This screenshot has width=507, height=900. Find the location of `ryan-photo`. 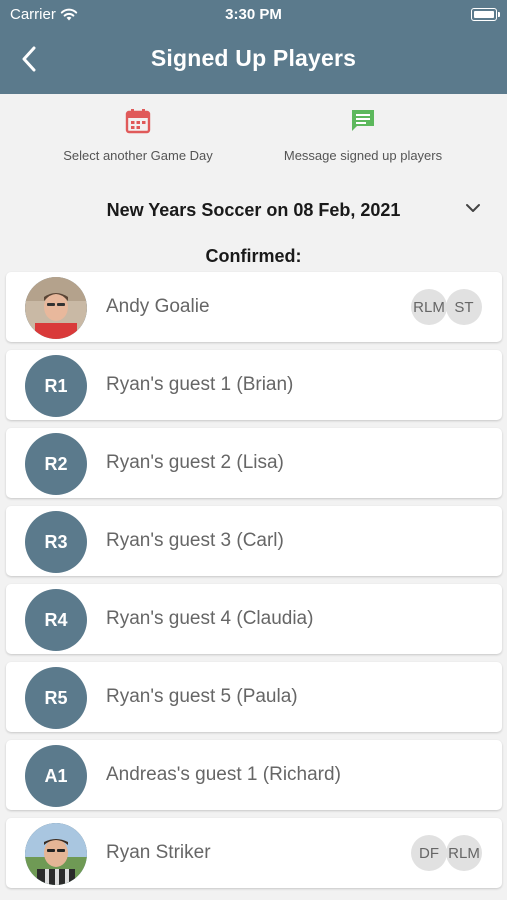

ryan-photo is located at coordinates (56, 854).